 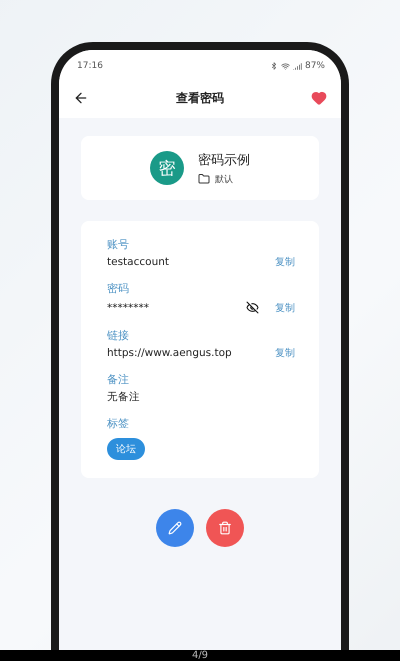 I want to click on field-value: https://www.aengus.top, so click(x=169, y=353).